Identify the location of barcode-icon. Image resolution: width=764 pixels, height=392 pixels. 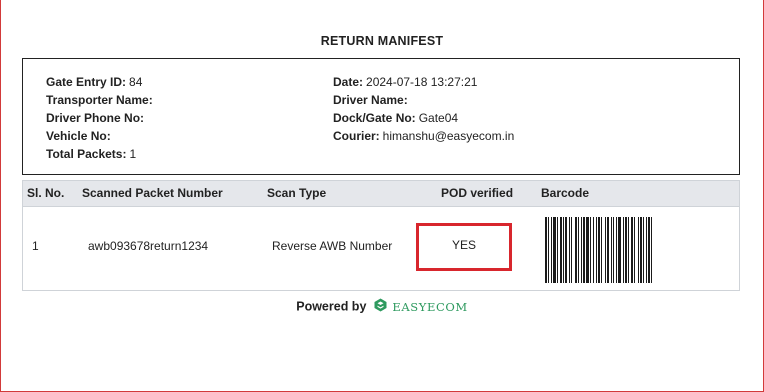
(598, 250).